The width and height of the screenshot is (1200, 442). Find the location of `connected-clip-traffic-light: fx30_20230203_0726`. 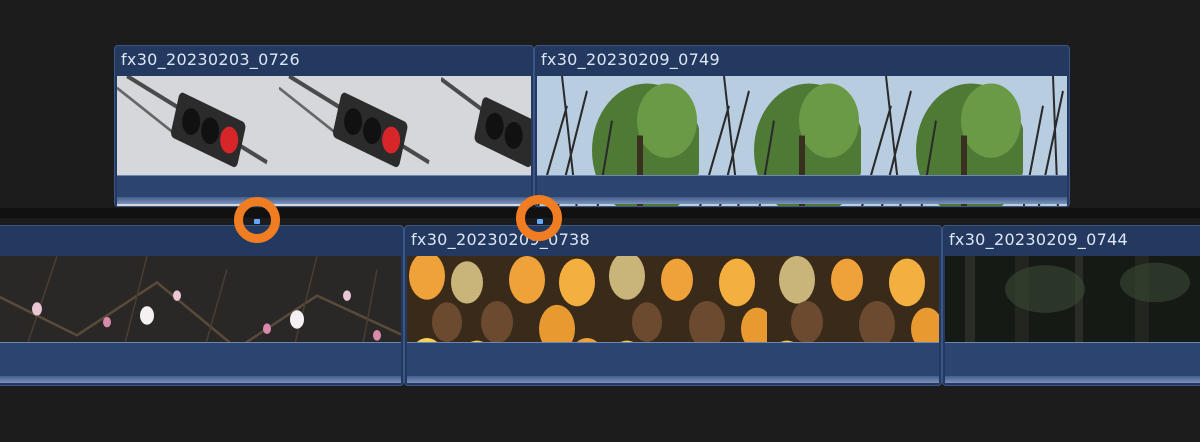

connected-clip-traffic-light: fx30_20230203_0726 is located at coordinates (324, 126).